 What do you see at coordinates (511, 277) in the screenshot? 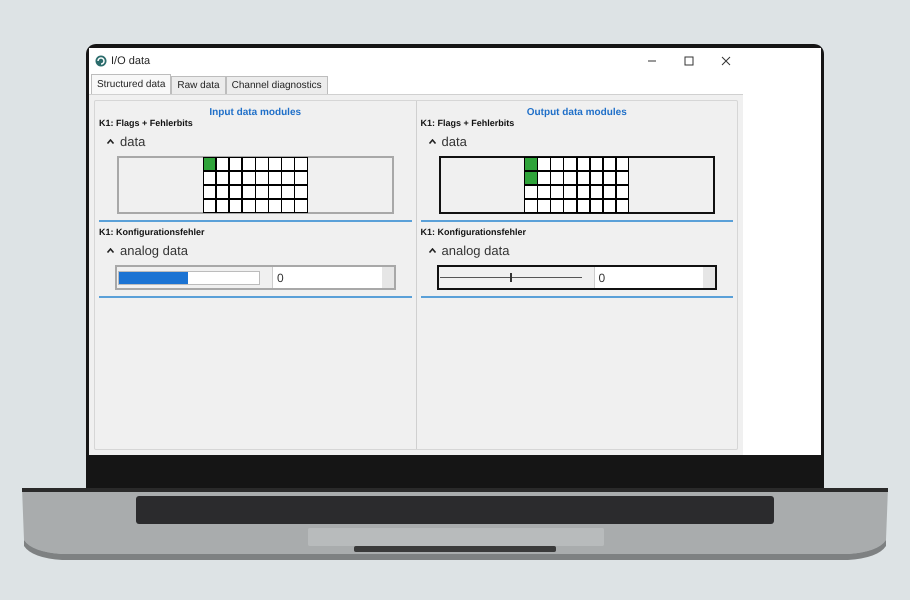
I see `slider` at bounding box center [511, 277].